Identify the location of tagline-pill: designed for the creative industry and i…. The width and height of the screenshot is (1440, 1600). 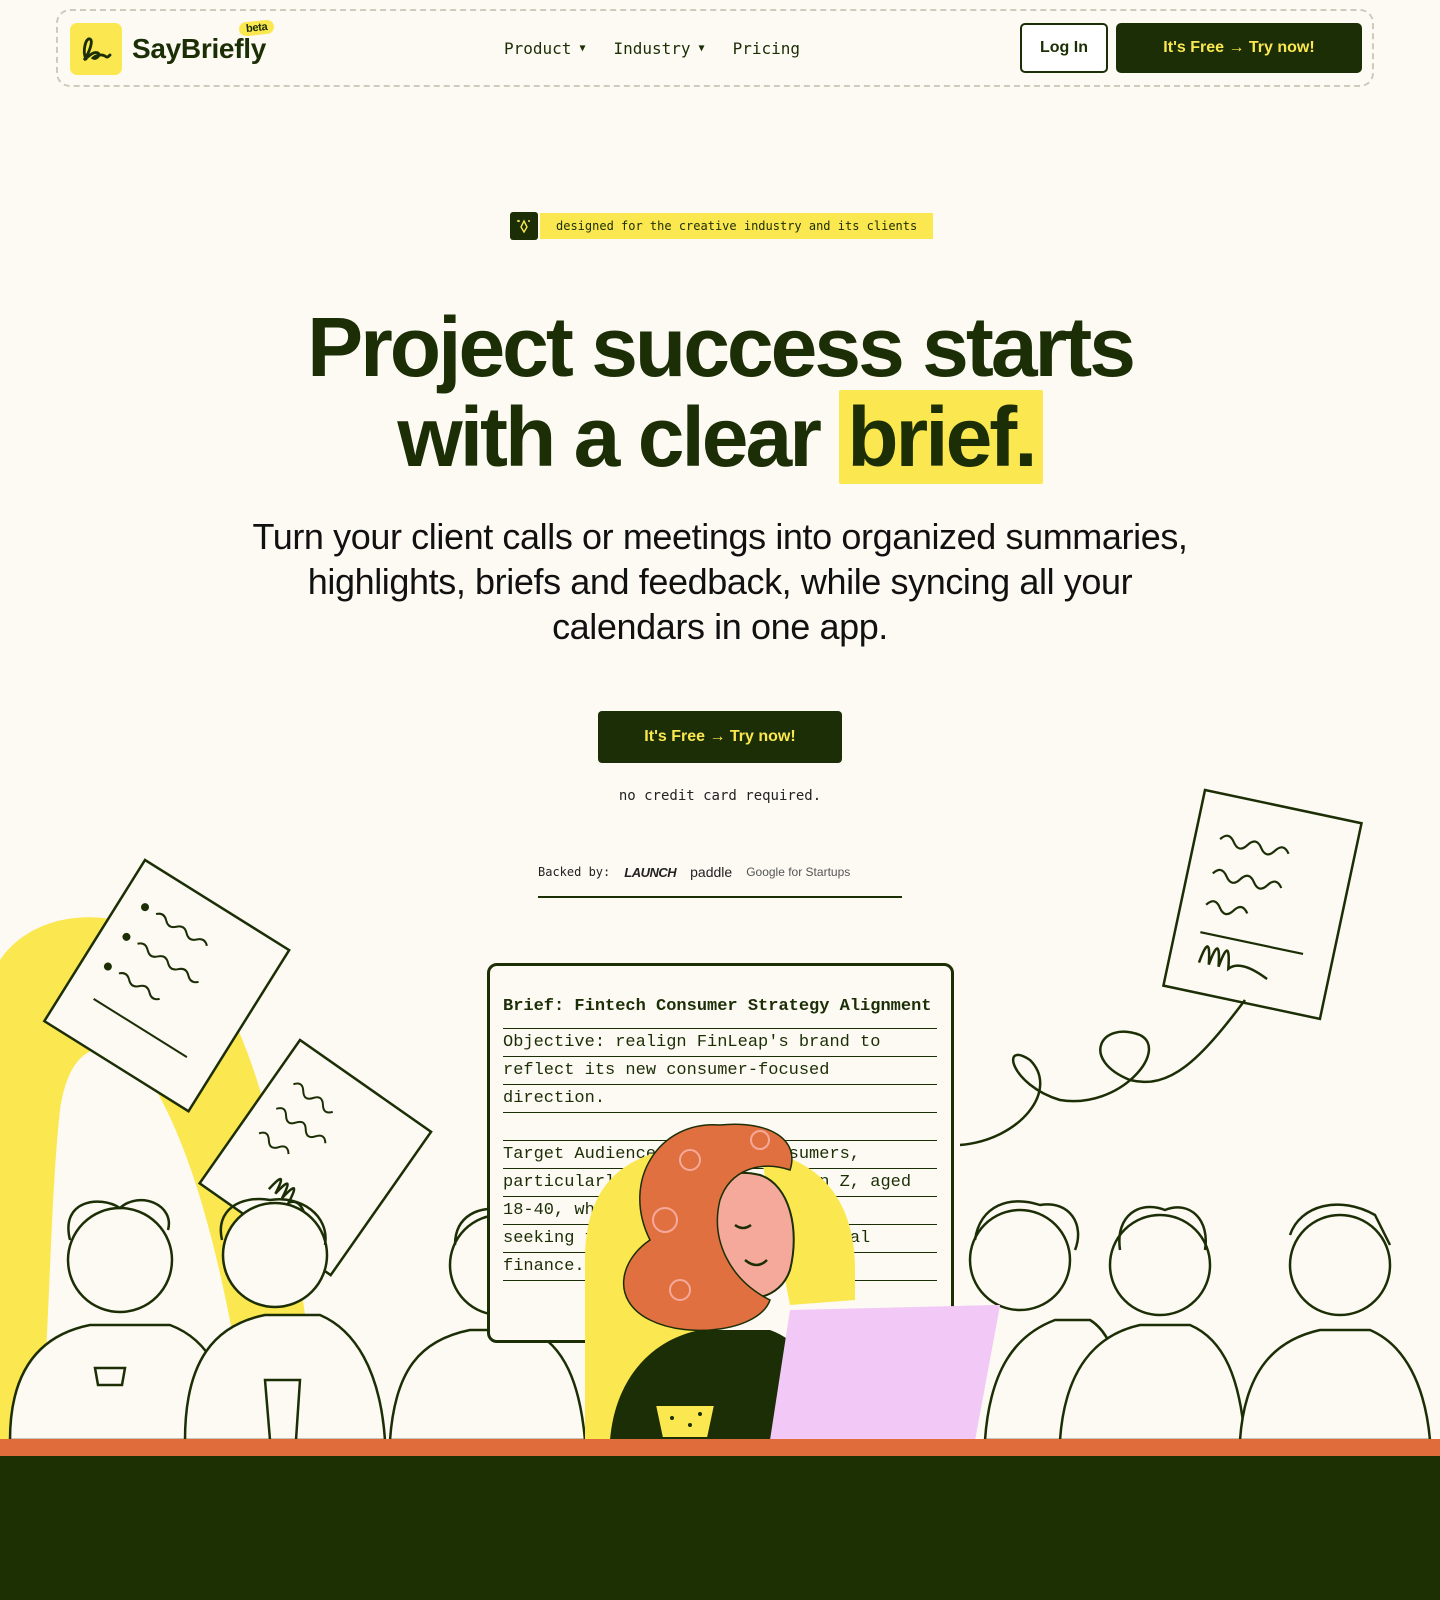
(722, 226).